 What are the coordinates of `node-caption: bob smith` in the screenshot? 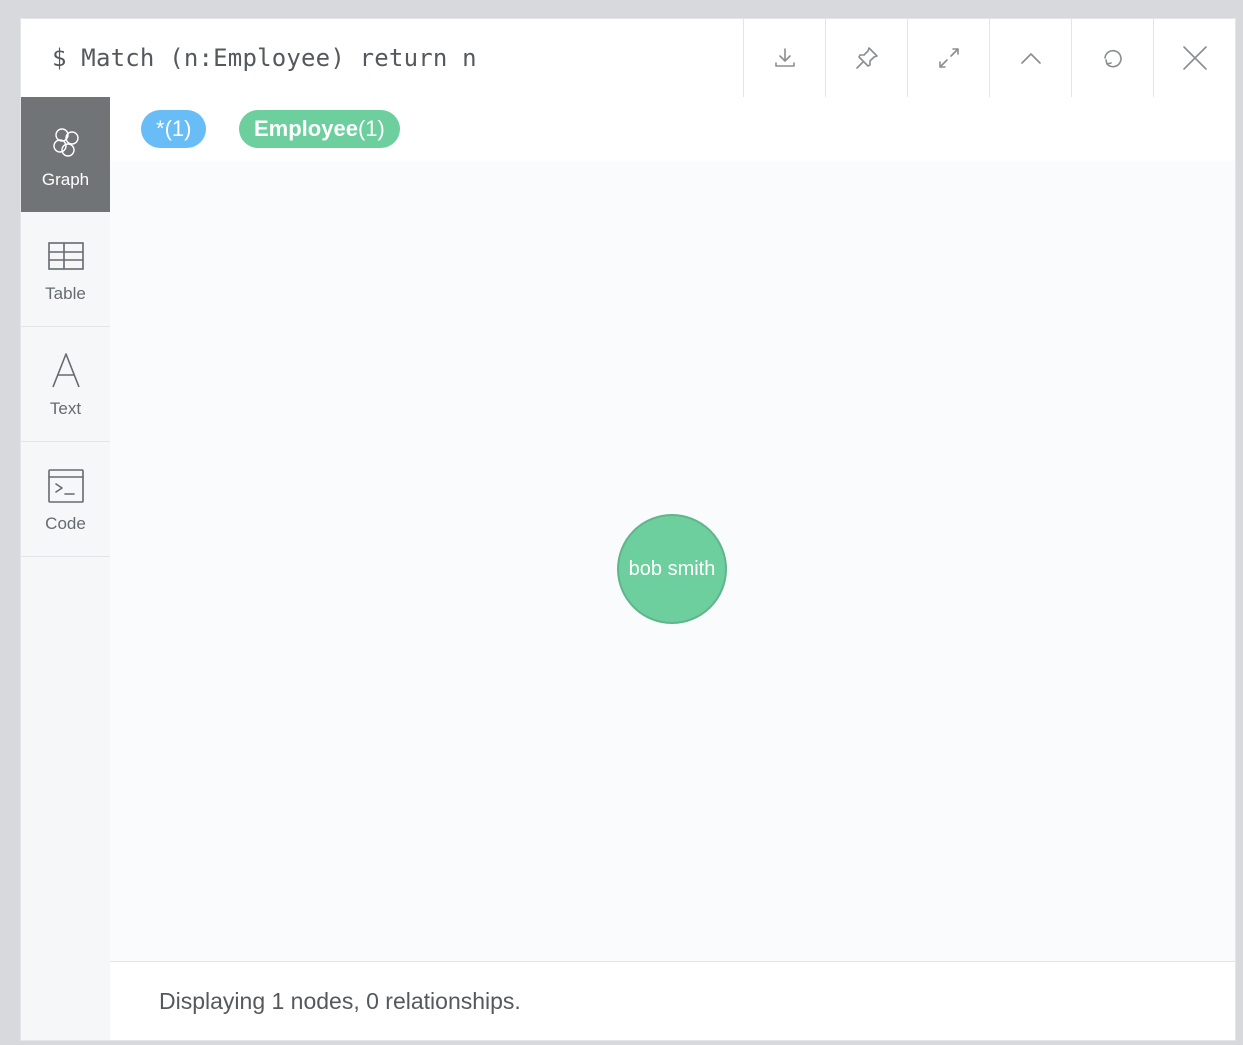 It's located at (672, 568).